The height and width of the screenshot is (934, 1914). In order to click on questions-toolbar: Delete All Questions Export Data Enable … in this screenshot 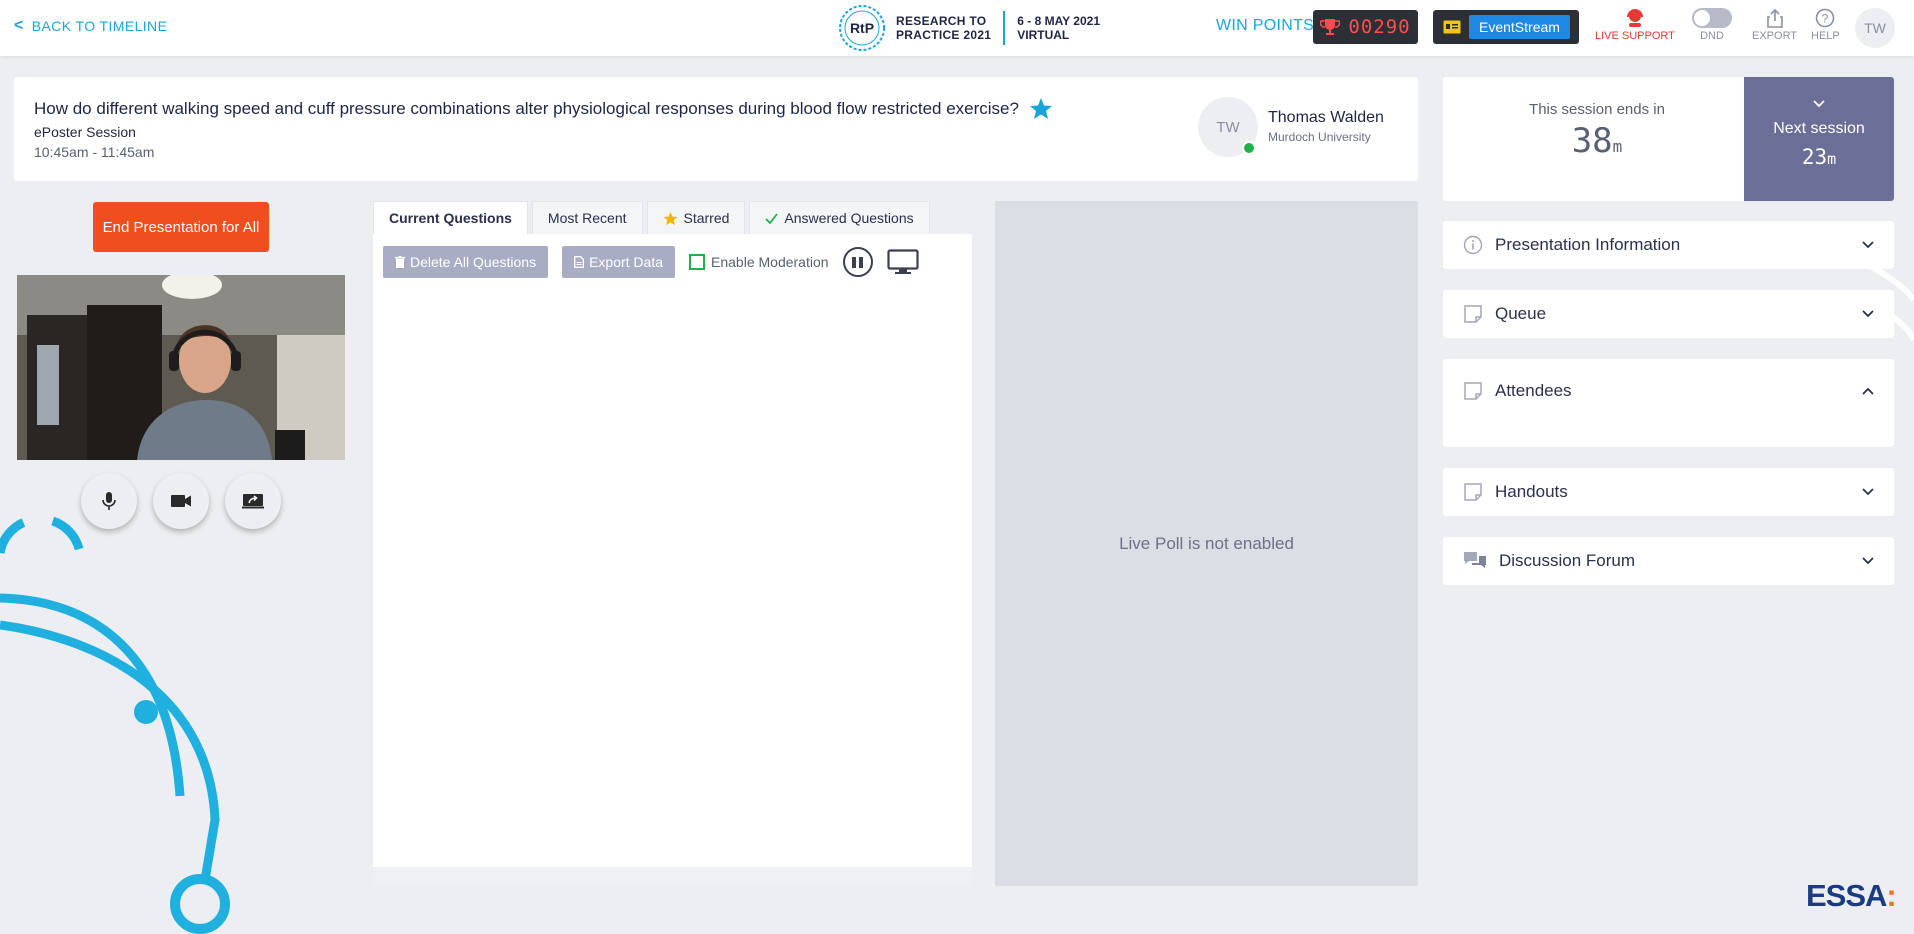, I will do `click(651, 262)`.